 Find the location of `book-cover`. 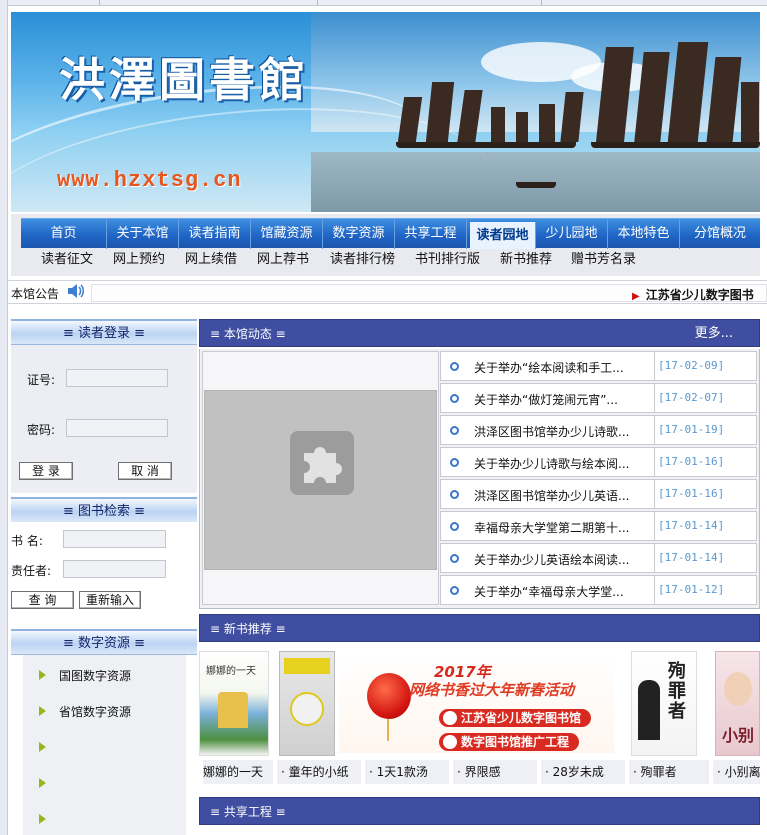

book-cover is located at coordinates (307, 703).